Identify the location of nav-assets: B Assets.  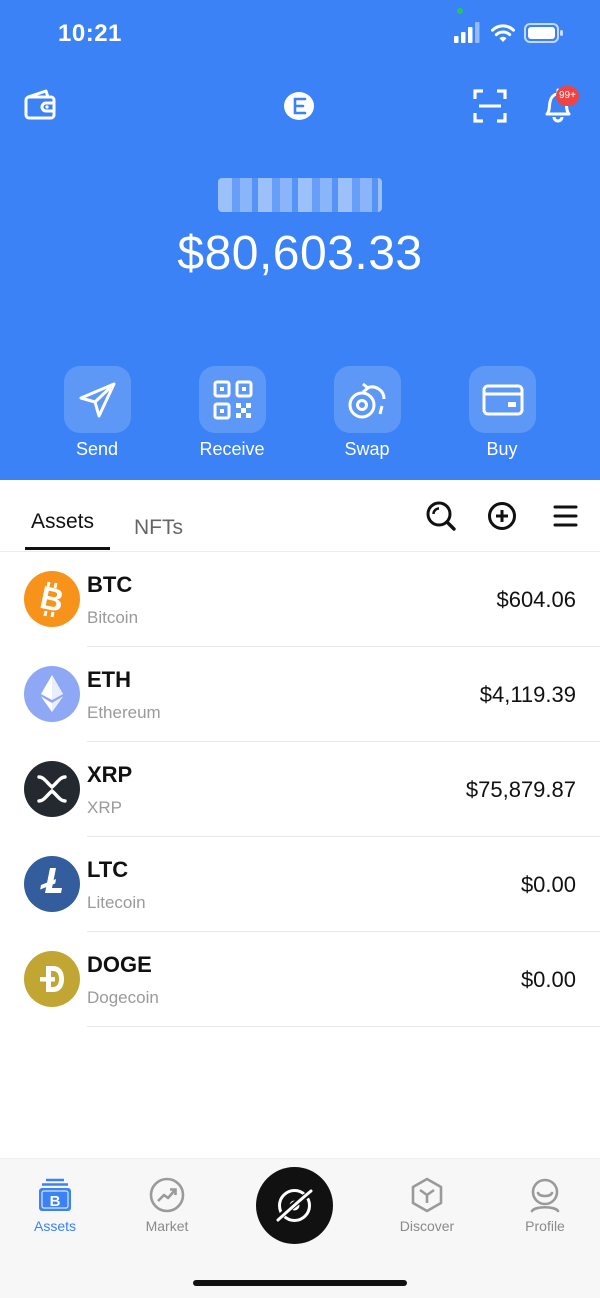
(55, 1204).